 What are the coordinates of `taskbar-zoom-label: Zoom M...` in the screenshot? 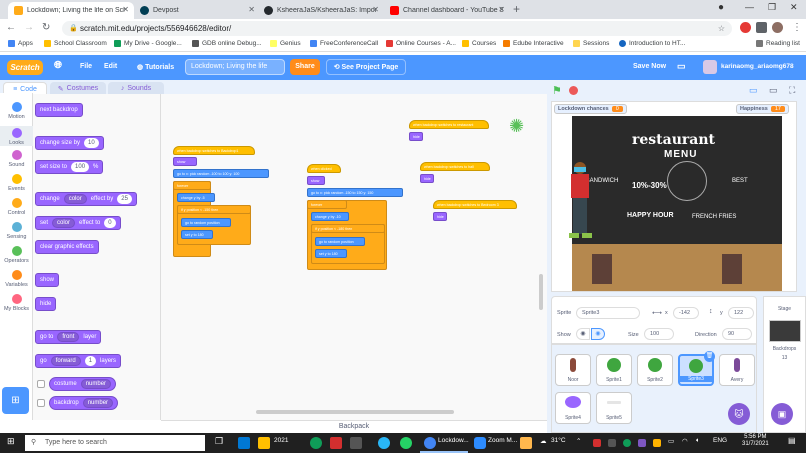 It's located at (502, 440).